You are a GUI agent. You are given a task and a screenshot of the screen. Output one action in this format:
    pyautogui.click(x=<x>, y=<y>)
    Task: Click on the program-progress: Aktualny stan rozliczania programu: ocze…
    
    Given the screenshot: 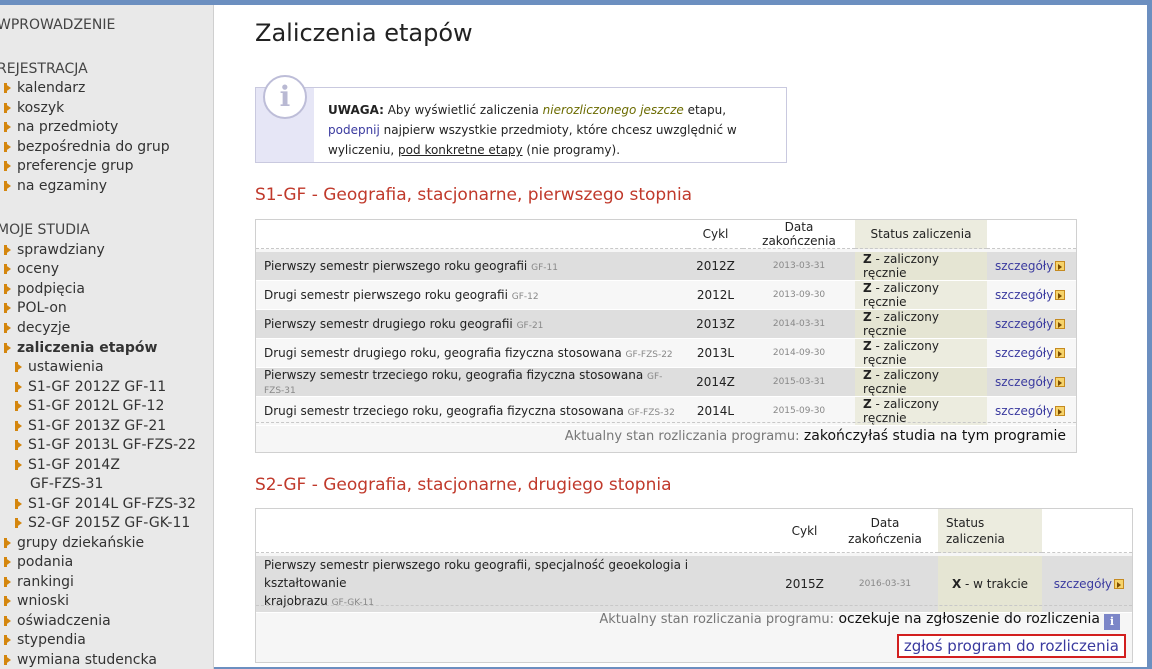 What is the action you would take?
    pyautogui.click(x=859, y=620)
    